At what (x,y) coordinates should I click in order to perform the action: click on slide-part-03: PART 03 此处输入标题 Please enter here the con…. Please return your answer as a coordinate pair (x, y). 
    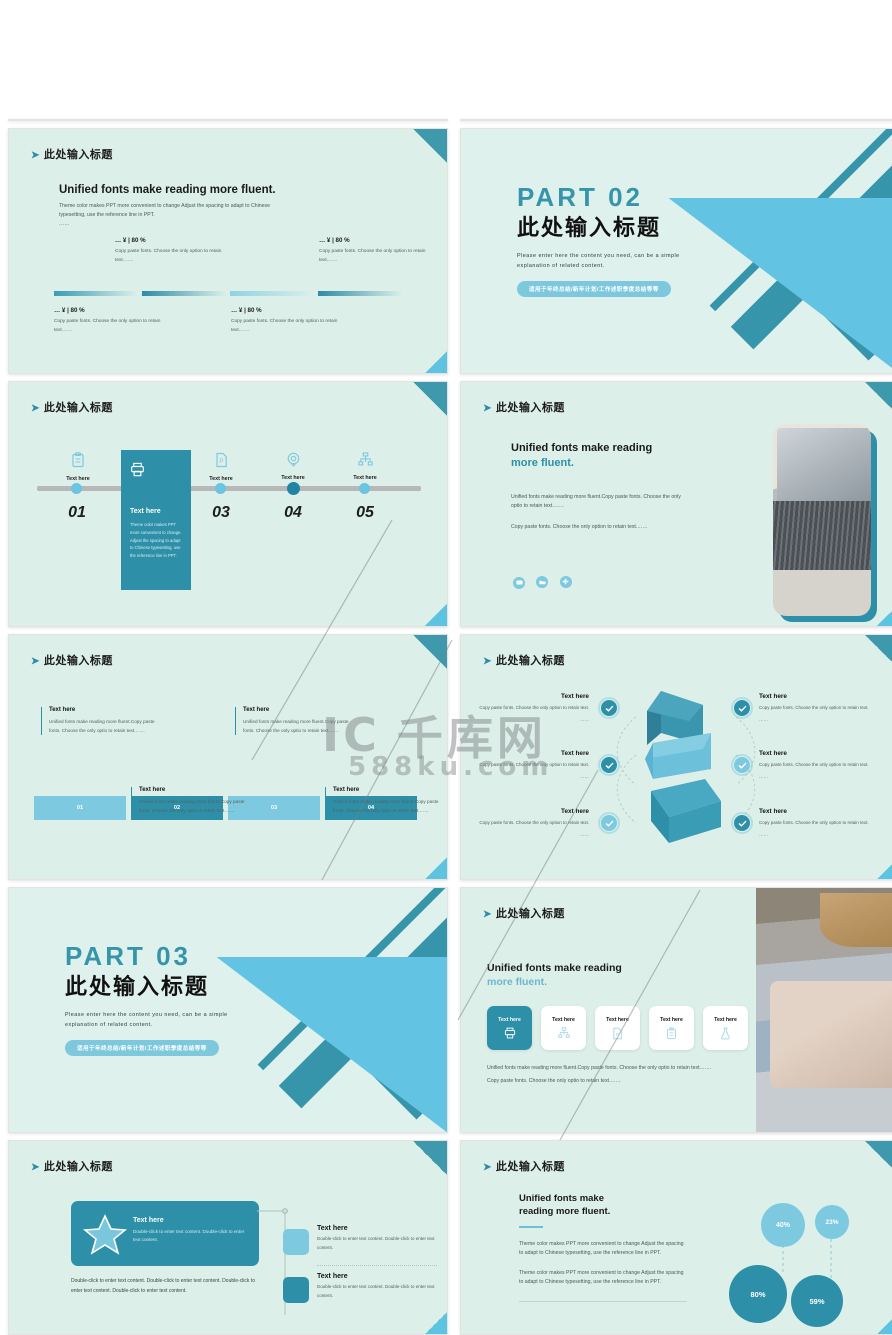
    Looking at the image, I should click on (228, 1010).